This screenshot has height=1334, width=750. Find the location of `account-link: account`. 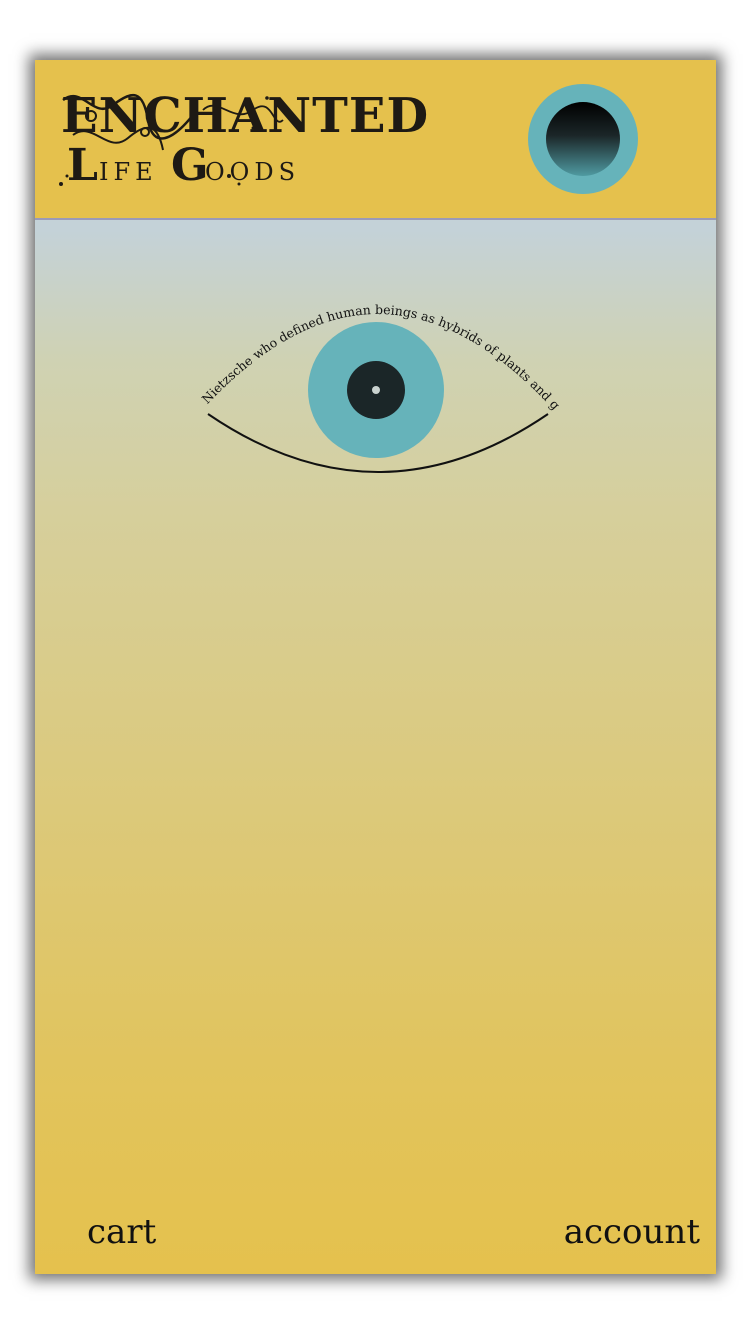

account-link: account is located at coordinates (632, 1232).